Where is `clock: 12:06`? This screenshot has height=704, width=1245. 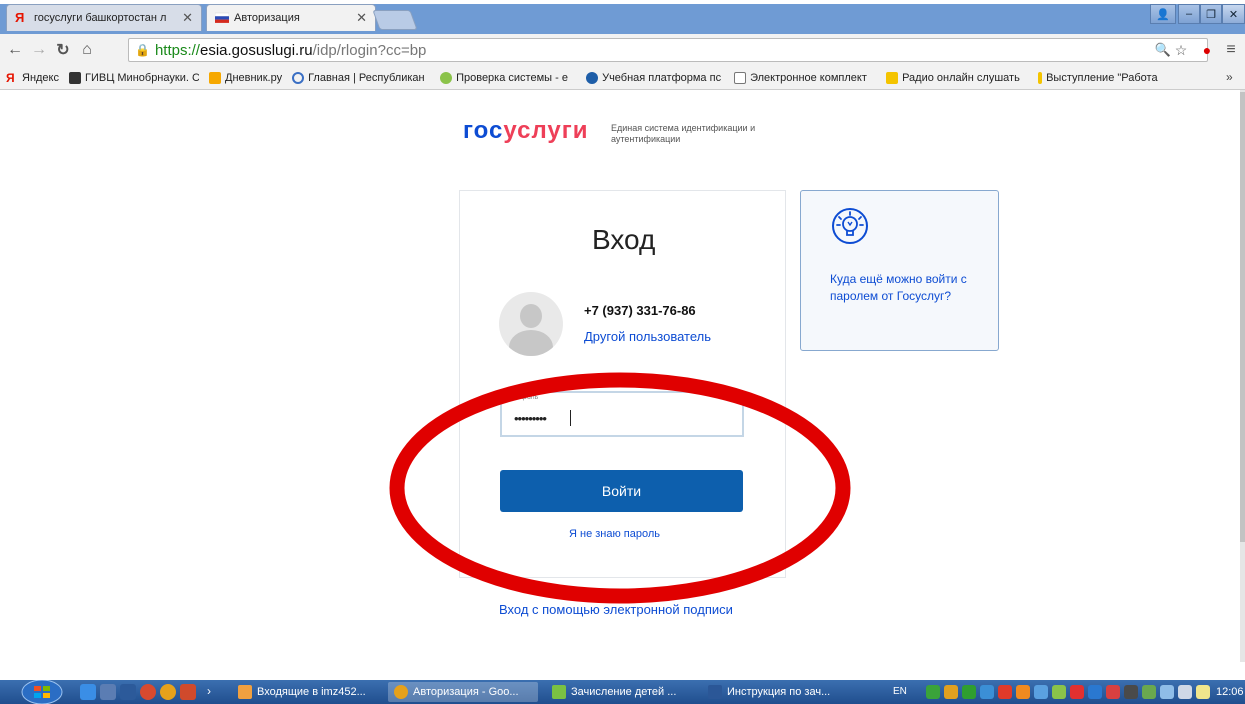
clock: 12:06 is located at coordinates (1230, 692).